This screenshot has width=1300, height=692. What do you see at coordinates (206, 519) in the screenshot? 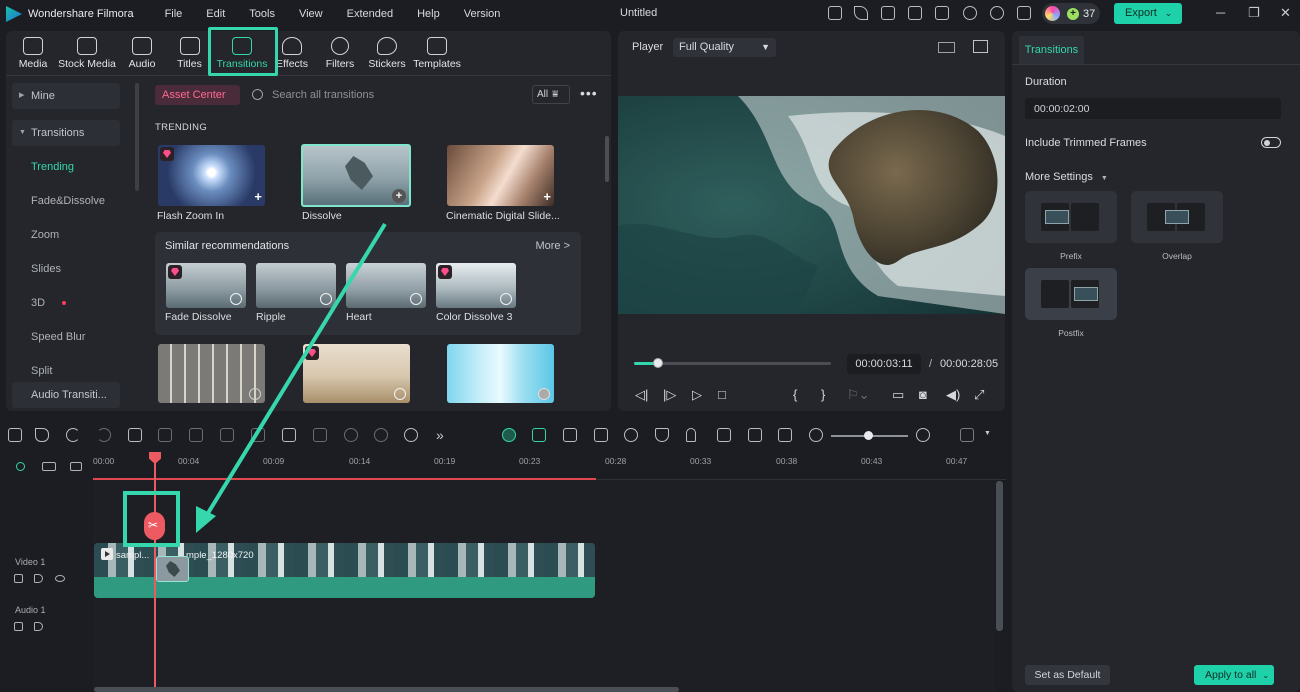
I see `arrow-head` at bounding box center [206, 519].